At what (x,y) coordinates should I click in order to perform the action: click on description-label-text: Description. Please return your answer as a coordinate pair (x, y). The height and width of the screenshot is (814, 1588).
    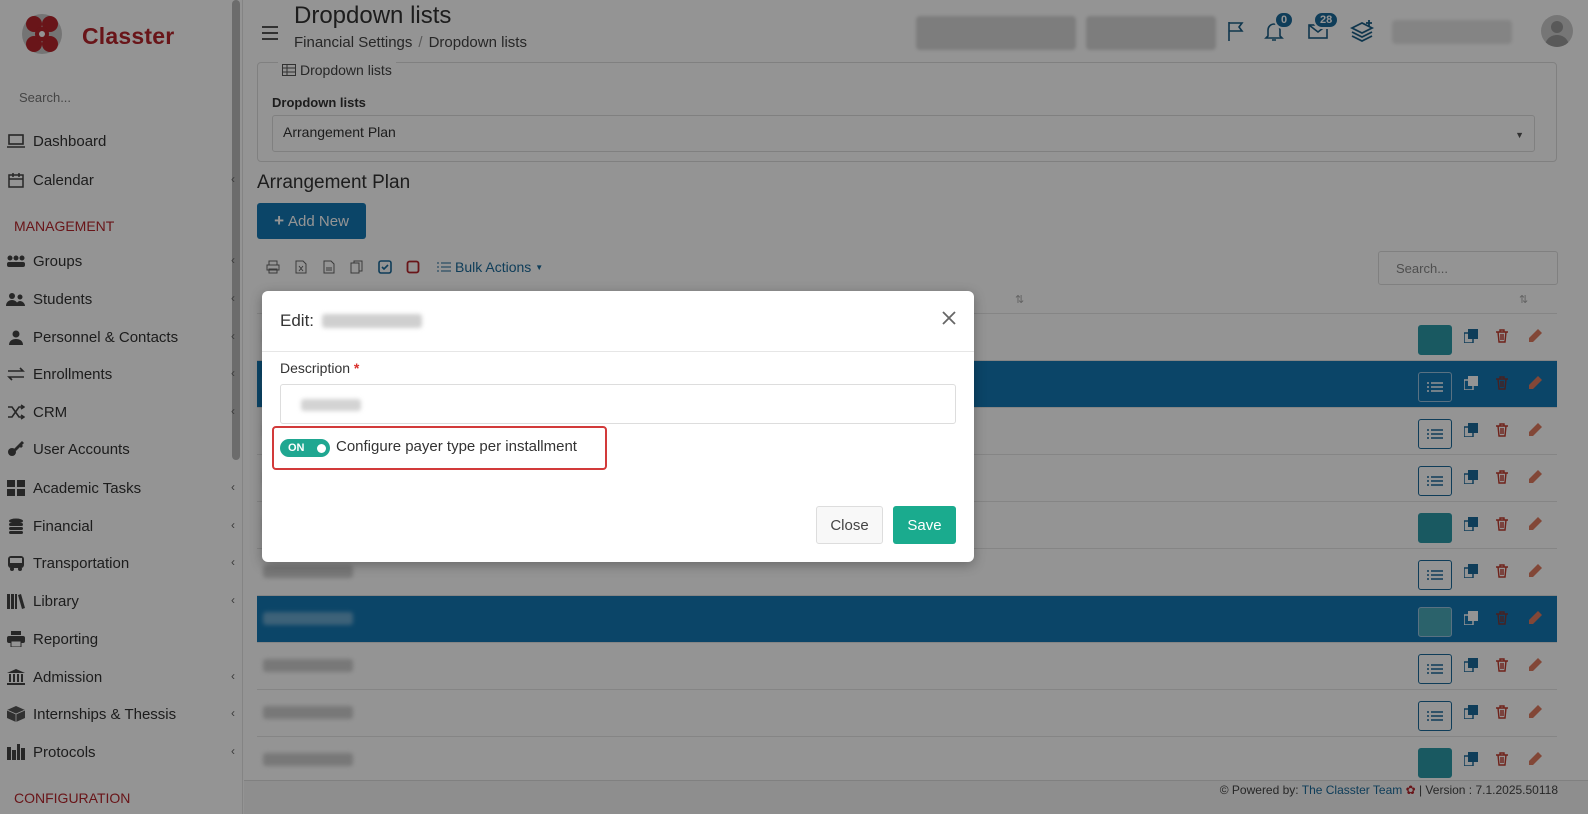
    Looking at the image, I should click on (315, 368).